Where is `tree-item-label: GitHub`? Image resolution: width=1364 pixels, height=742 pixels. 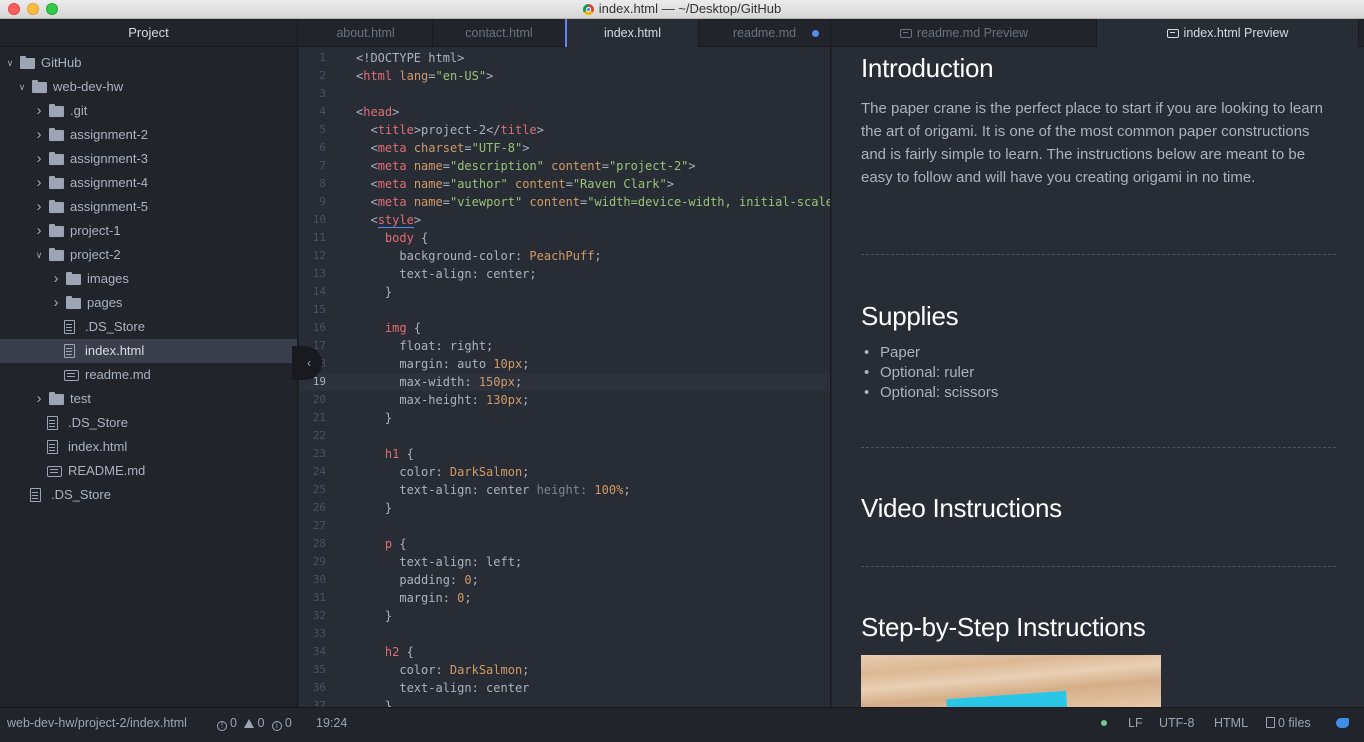 tree-item-label: GitHub is located at coordinates (61, 62).